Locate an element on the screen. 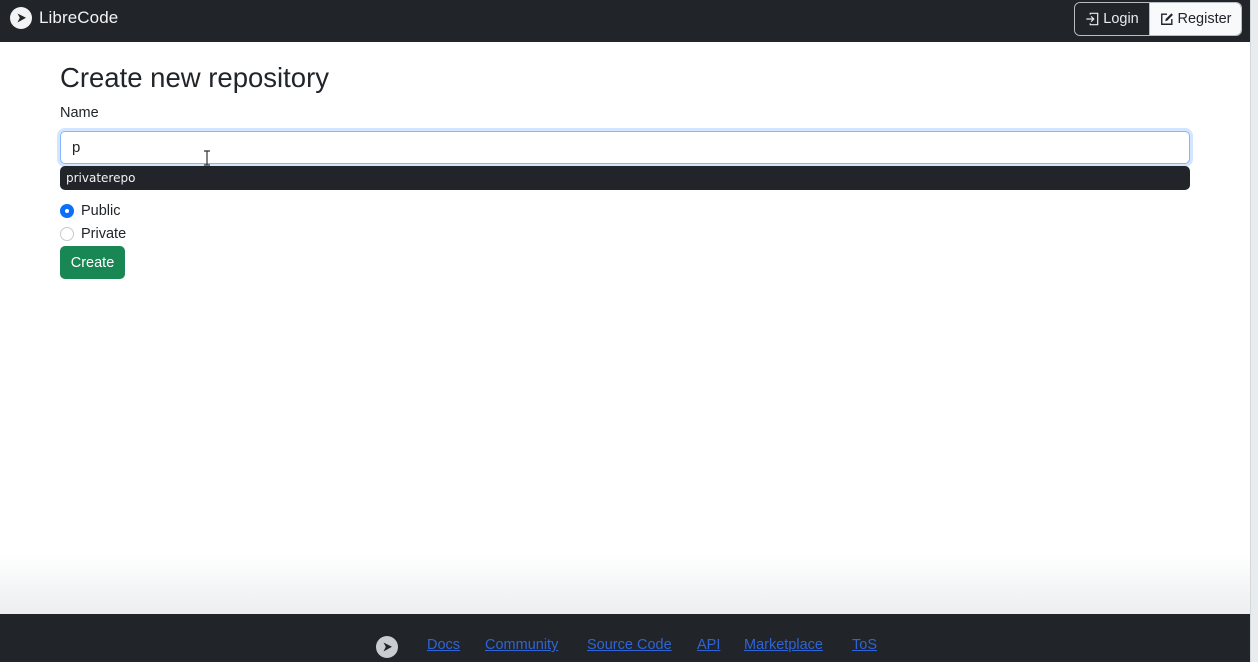 The height and width of the screenshot is (662, 1258). login-label: Login is located at coordinates (1121, 19).